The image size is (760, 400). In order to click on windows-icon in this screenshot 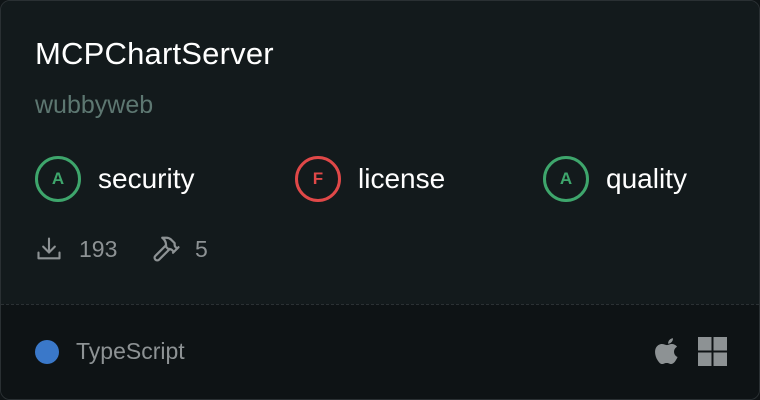, I will do `click(712, 351)`.